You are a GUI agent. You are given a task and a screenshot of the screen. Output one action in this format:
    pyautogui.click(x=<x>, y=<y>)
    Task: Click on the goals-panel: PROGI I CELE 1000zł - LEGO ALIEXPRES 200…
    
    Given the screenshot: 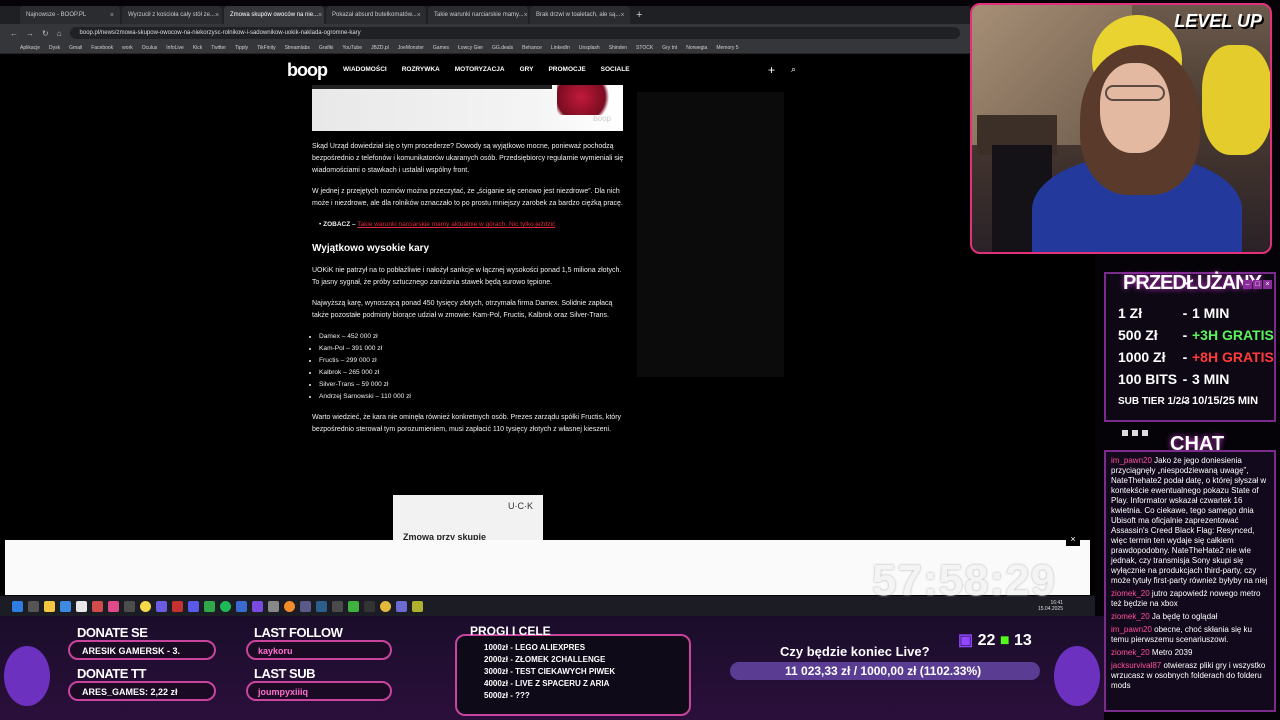 What is the action you would take?
    pyautogui.click(x=573, y=670)
    